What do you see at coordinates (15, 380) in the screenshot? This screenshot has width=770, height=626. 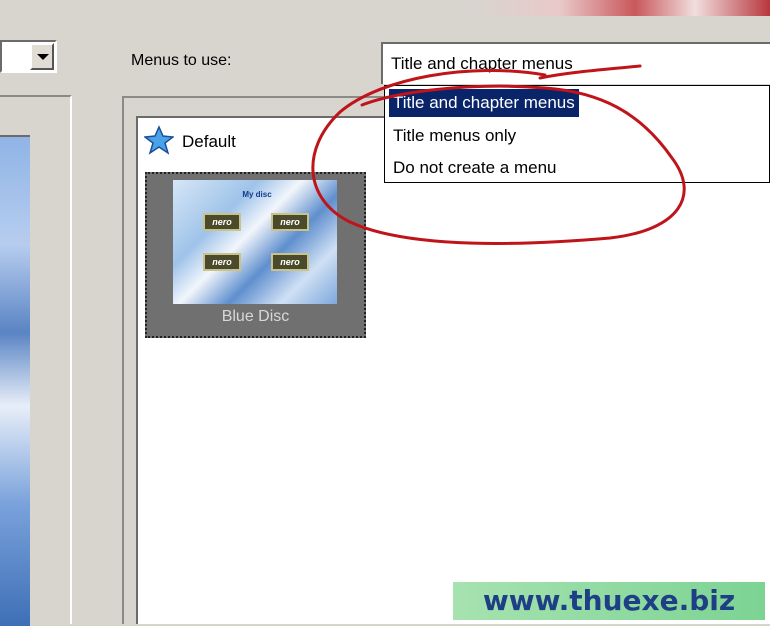 I see `preview-image` at bounding box center [15, 380].